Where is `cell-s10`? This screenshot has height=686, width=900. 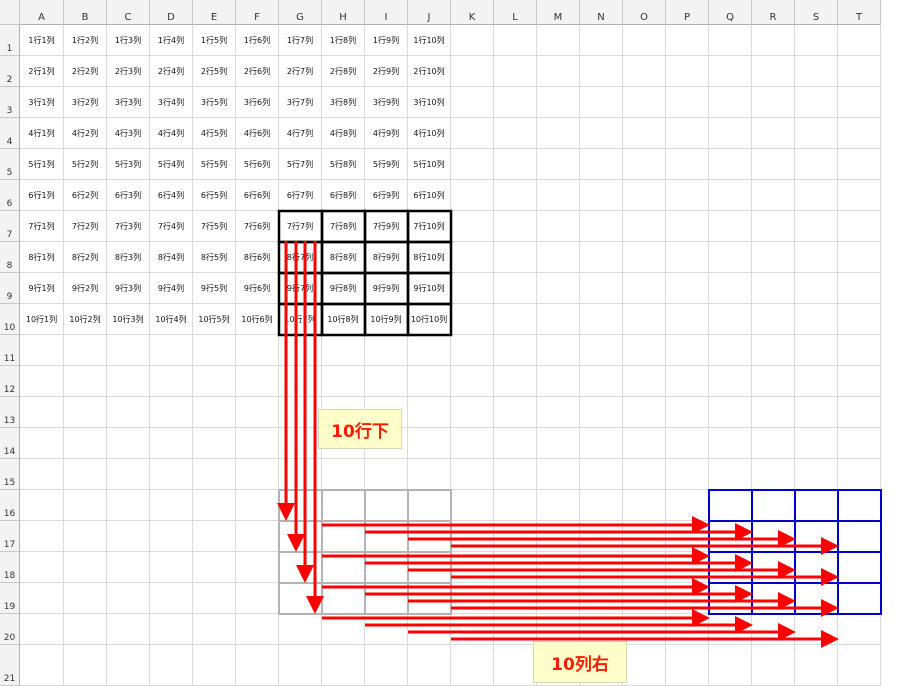
cell-s10 is located at coordinates (816, 319).